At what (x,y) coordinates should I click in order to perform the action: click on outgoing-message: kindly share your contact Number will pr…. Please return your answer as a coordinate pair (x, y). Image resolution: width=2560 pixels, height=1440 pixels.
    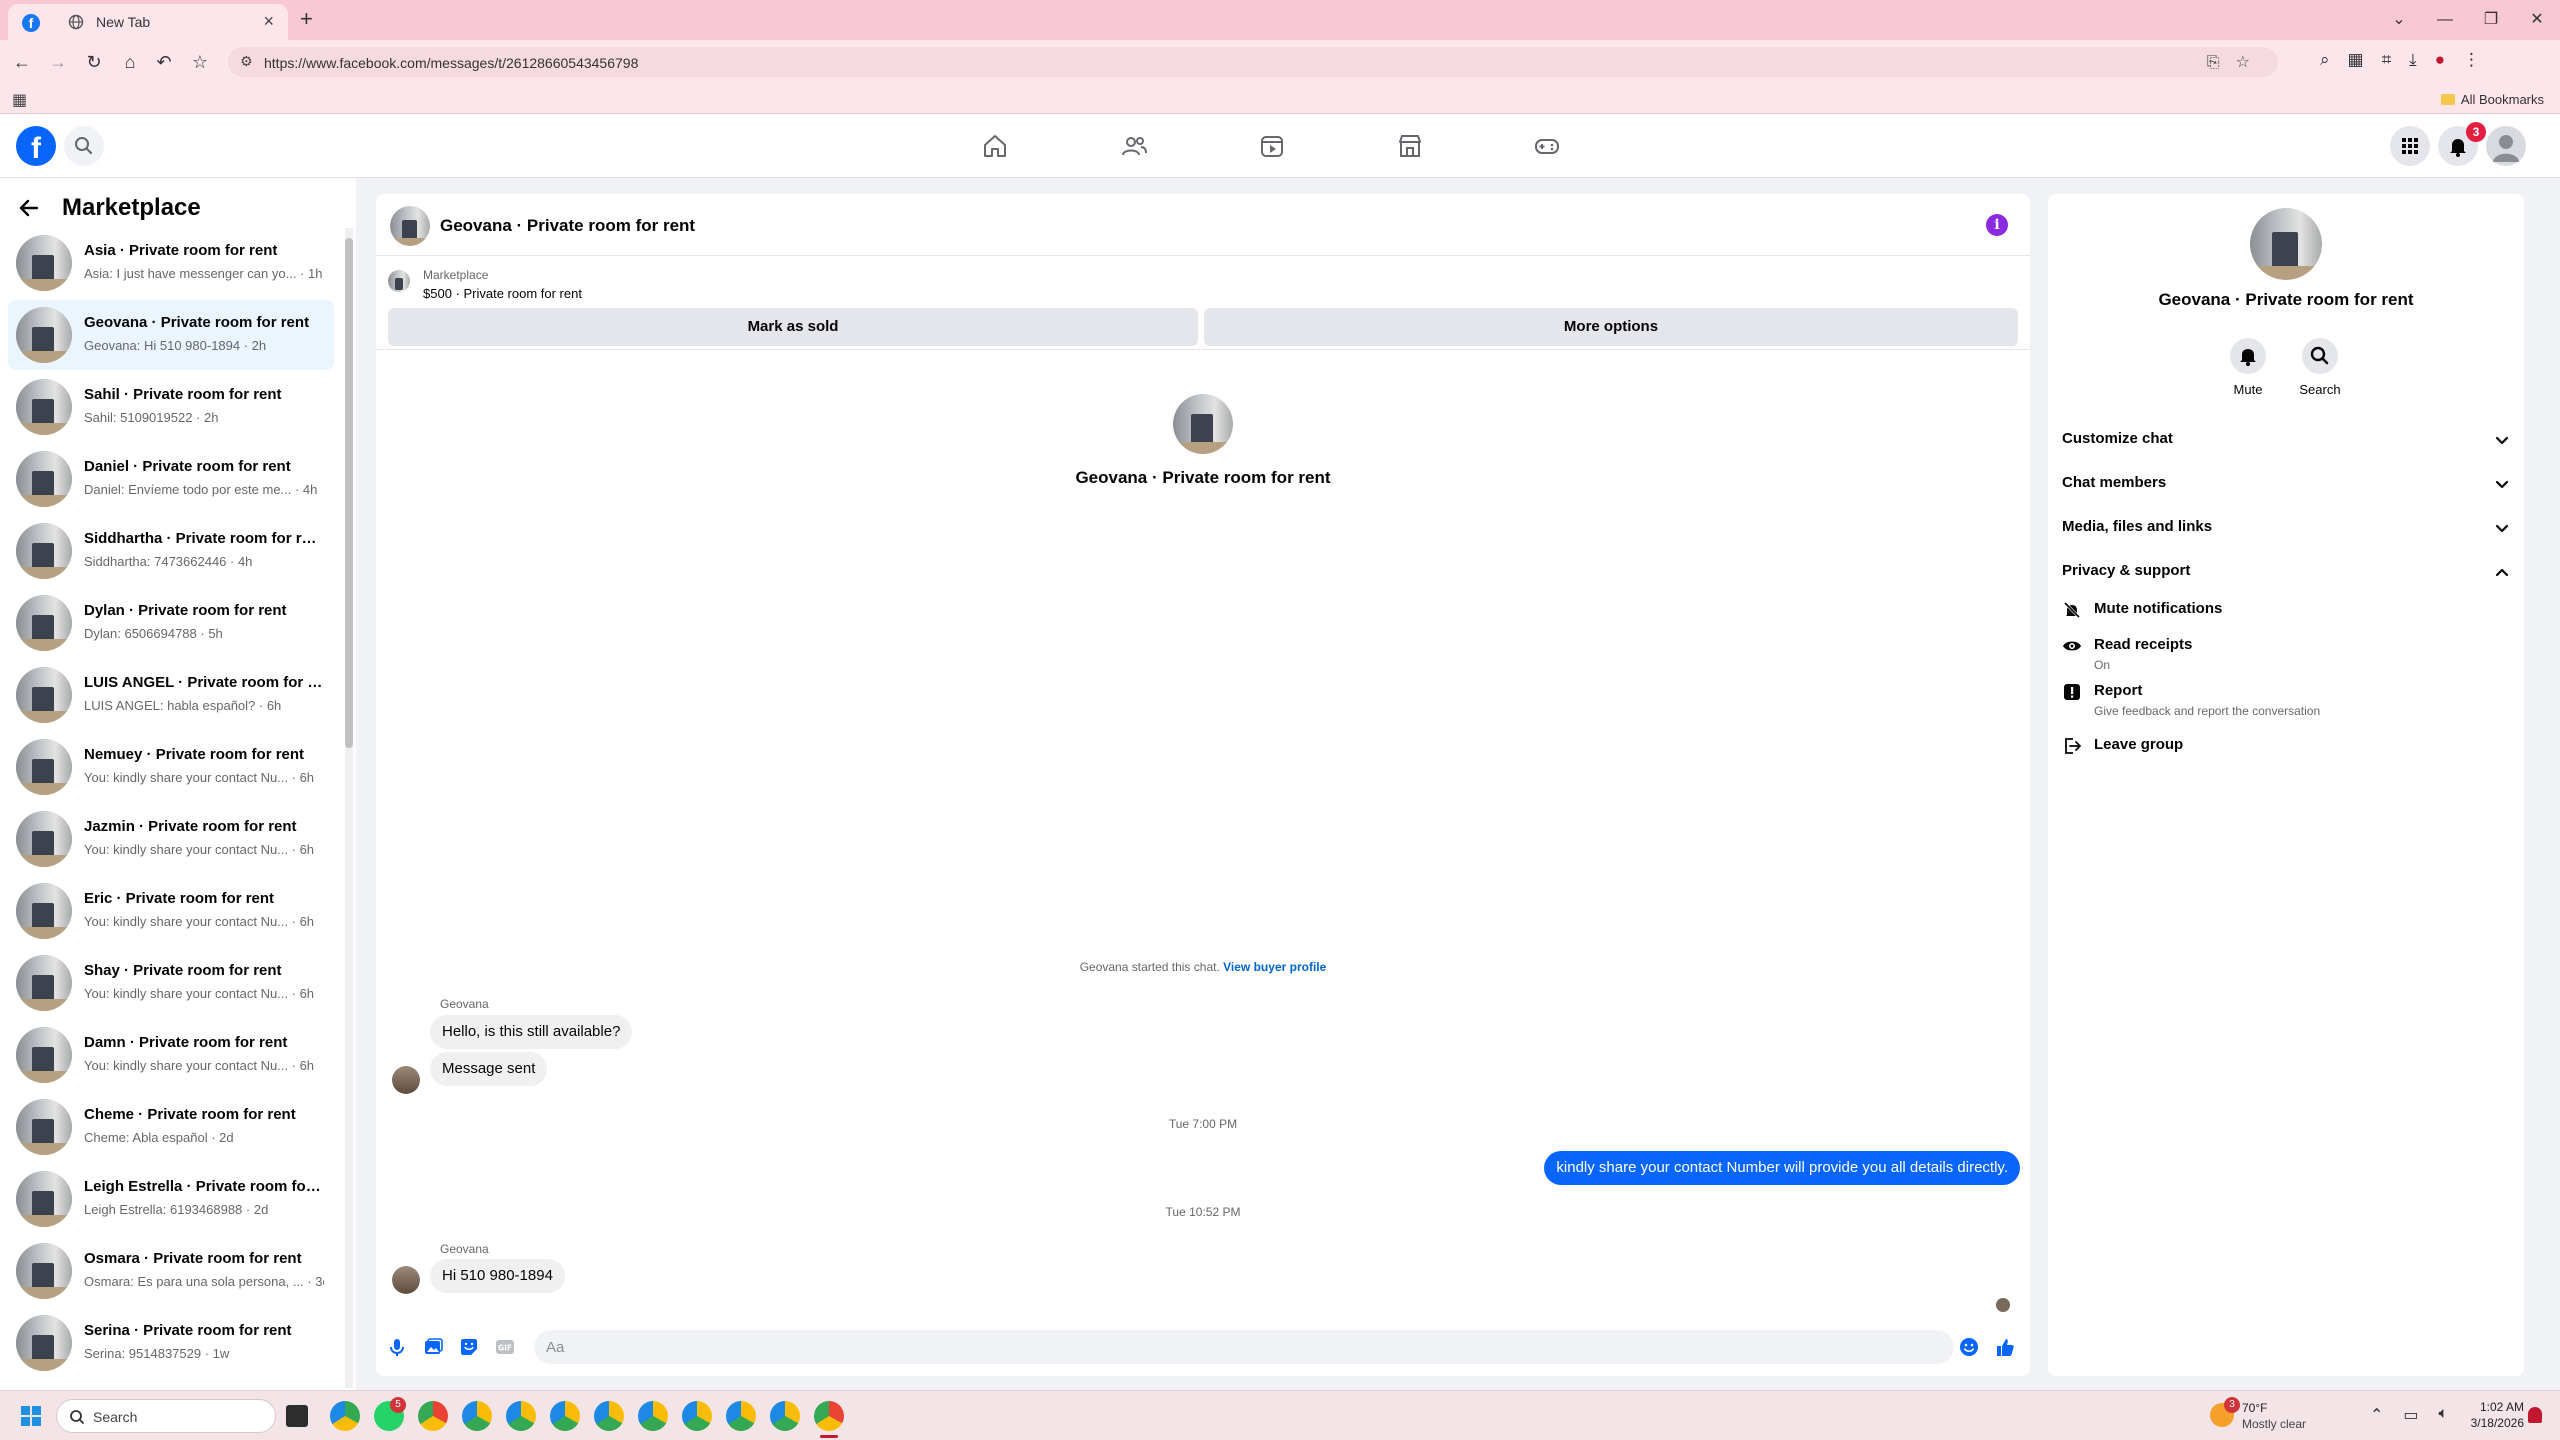
    Looking at the image, I should click on (1782, 1168).